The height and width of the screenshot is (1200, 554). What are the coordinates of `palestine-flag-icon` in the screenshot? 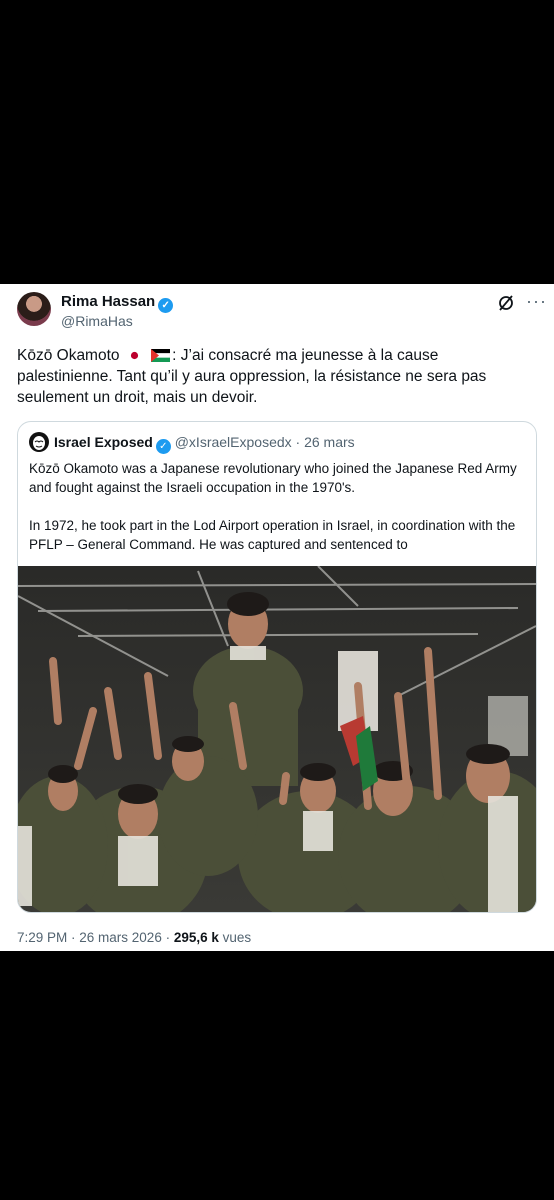 It's located at (161, 355).